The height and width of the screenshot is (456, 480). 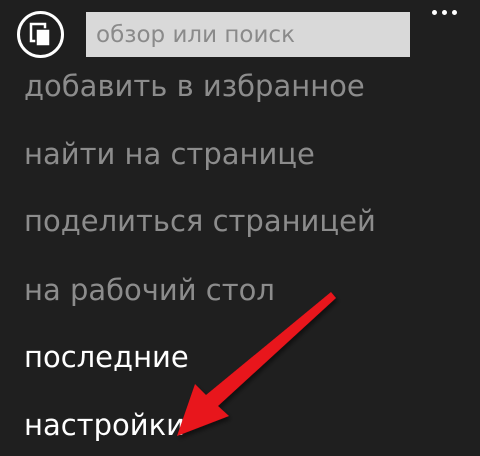 I want to click on tabs-button, so click(x=40, y=34).